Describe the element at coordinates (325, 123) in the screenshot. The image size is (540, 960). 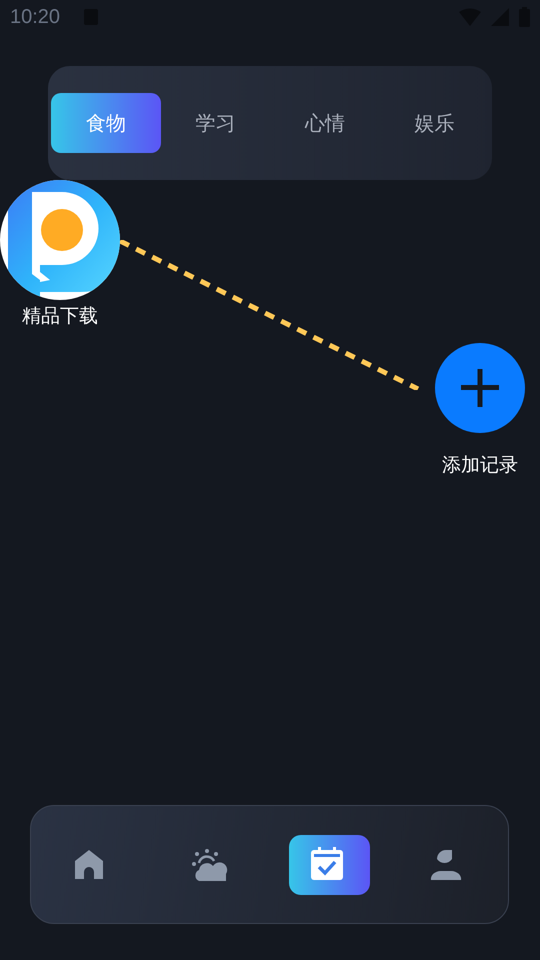
I see `category-tab: 心情` at that location.